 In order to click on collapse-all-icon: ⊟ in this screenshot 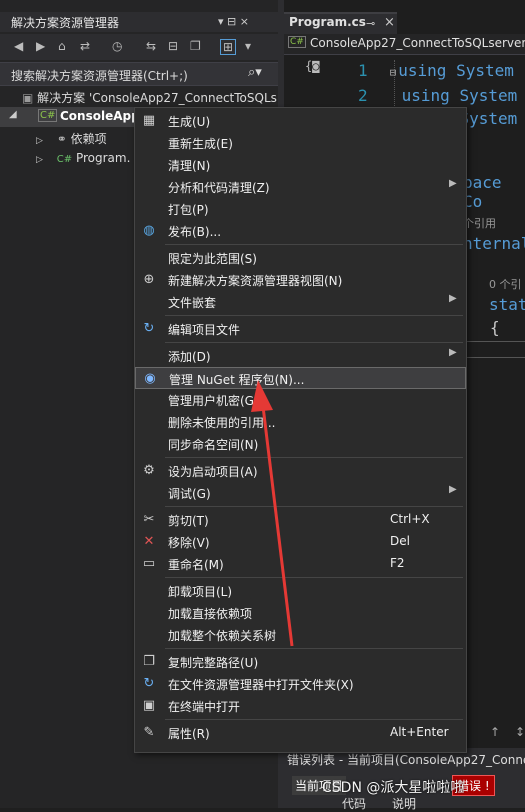, I will do `click(173, 46)`.